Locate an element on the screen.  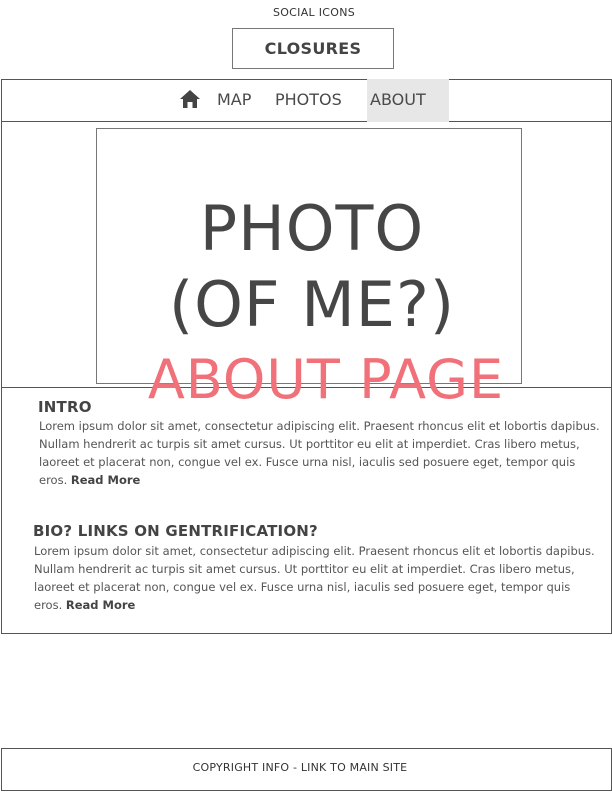
photo-label-line1: PHOTO is located at coordinates (312, 228).